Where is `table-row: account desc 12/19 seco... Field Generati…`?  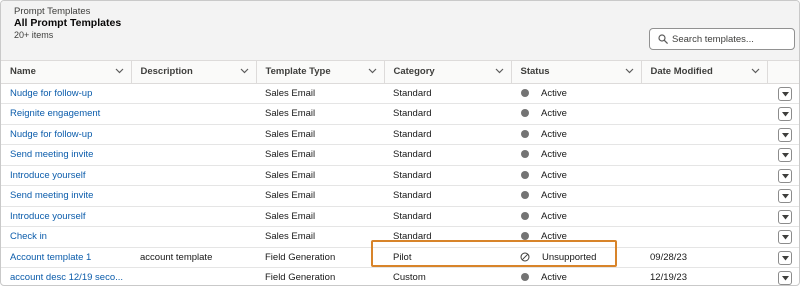 table-row: account desc 12/19 seco... Field Generati… is located at coordinates (400, 276).